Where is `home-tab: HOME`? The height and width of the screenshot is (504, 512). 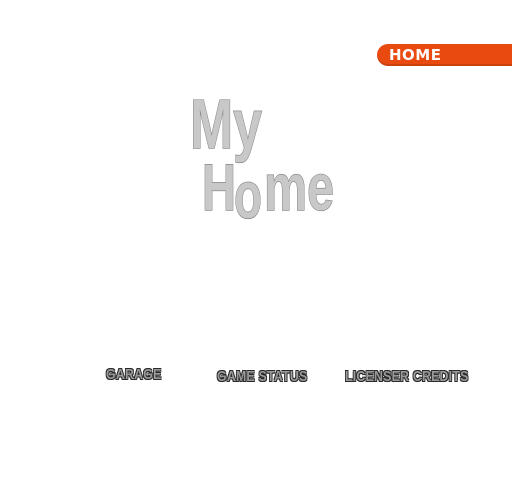
home-tab: HOME is located at coordinates (444, 55).